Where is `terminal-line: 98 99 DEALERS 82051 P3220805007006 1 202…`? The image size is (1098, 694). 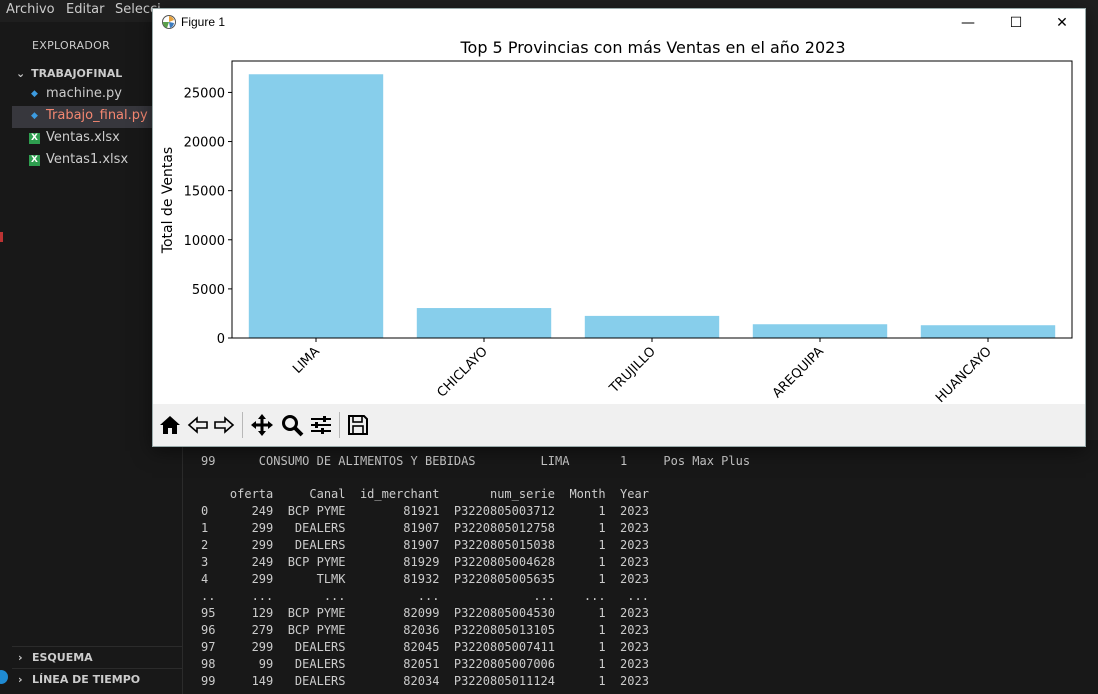
terminal-line: 98 99 DEALERS 82051 P3220805007006 1 202… is located at coordinates (425, 664).